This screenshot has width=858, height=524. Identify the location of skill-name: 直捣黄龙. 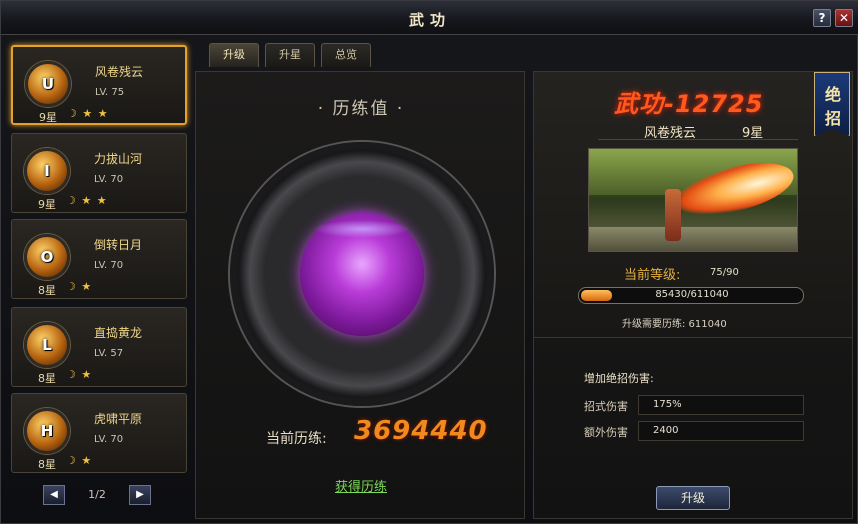
(118, 333).